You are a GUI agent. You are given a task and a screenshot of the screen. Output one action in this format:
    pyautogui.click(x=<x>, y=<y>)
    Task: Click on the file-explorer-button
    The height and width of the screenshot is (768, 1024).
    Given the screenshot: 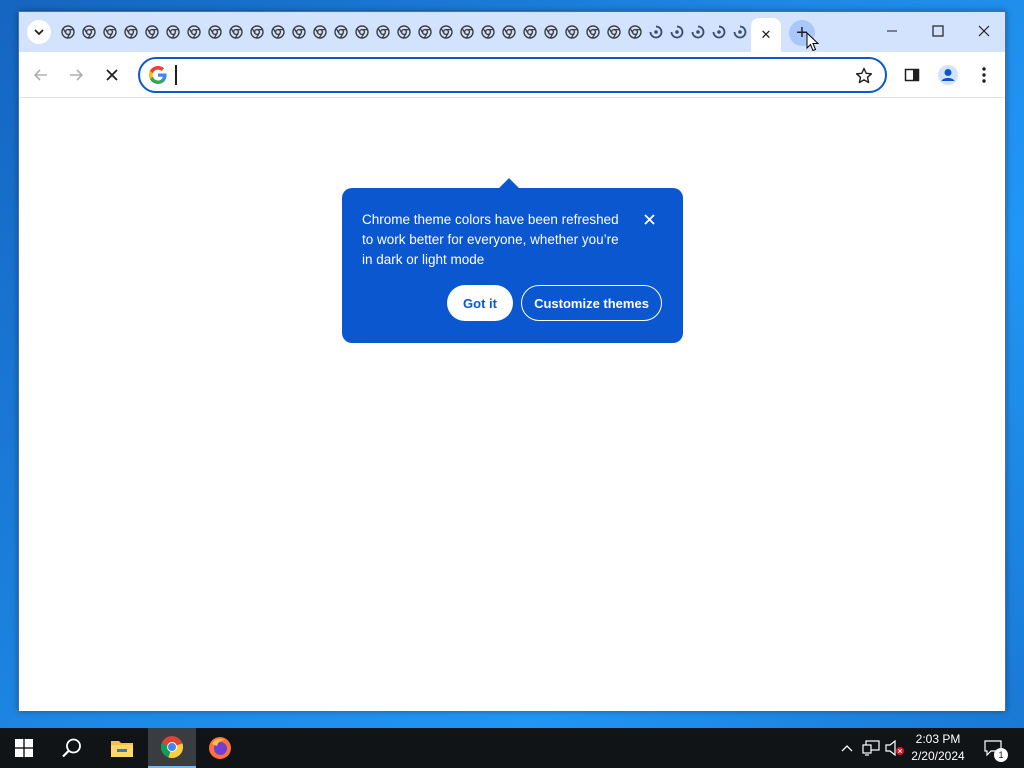 What is the action you would take?
    pyautogui.click(x=122, y=748)
    